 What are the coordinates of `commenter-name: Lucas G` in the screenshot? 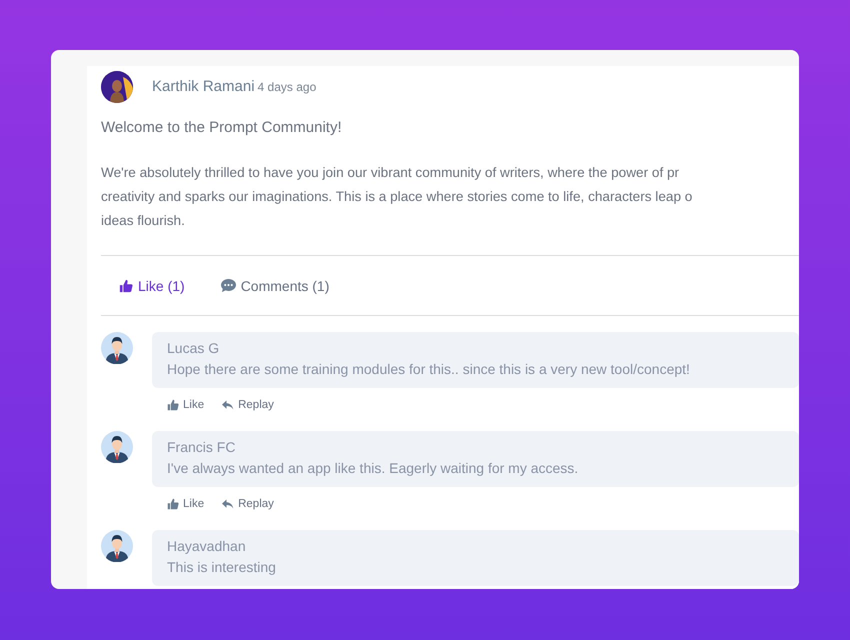 It's located at (193, 348).